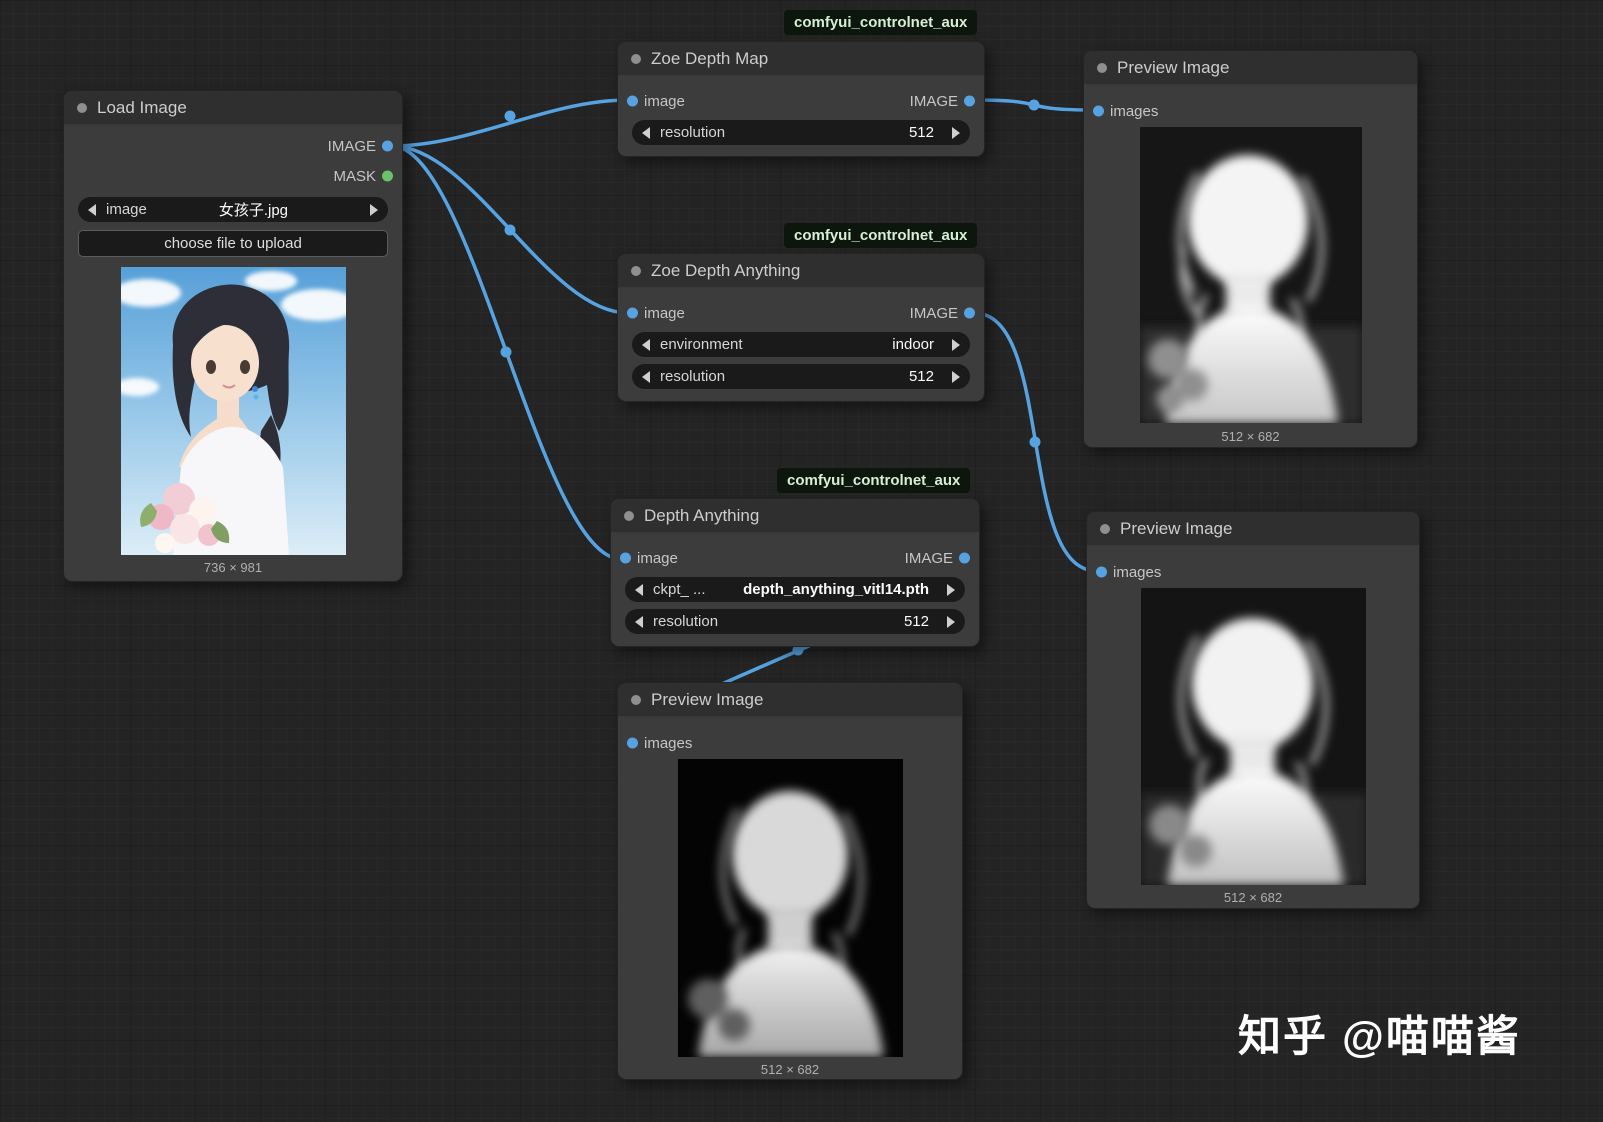 The width and height of the screenshot is (1603, 1122). Describe the element at coordinates (726, 270) in the screenshot. I see `node-title: Zoe Depth Anything` at that location.